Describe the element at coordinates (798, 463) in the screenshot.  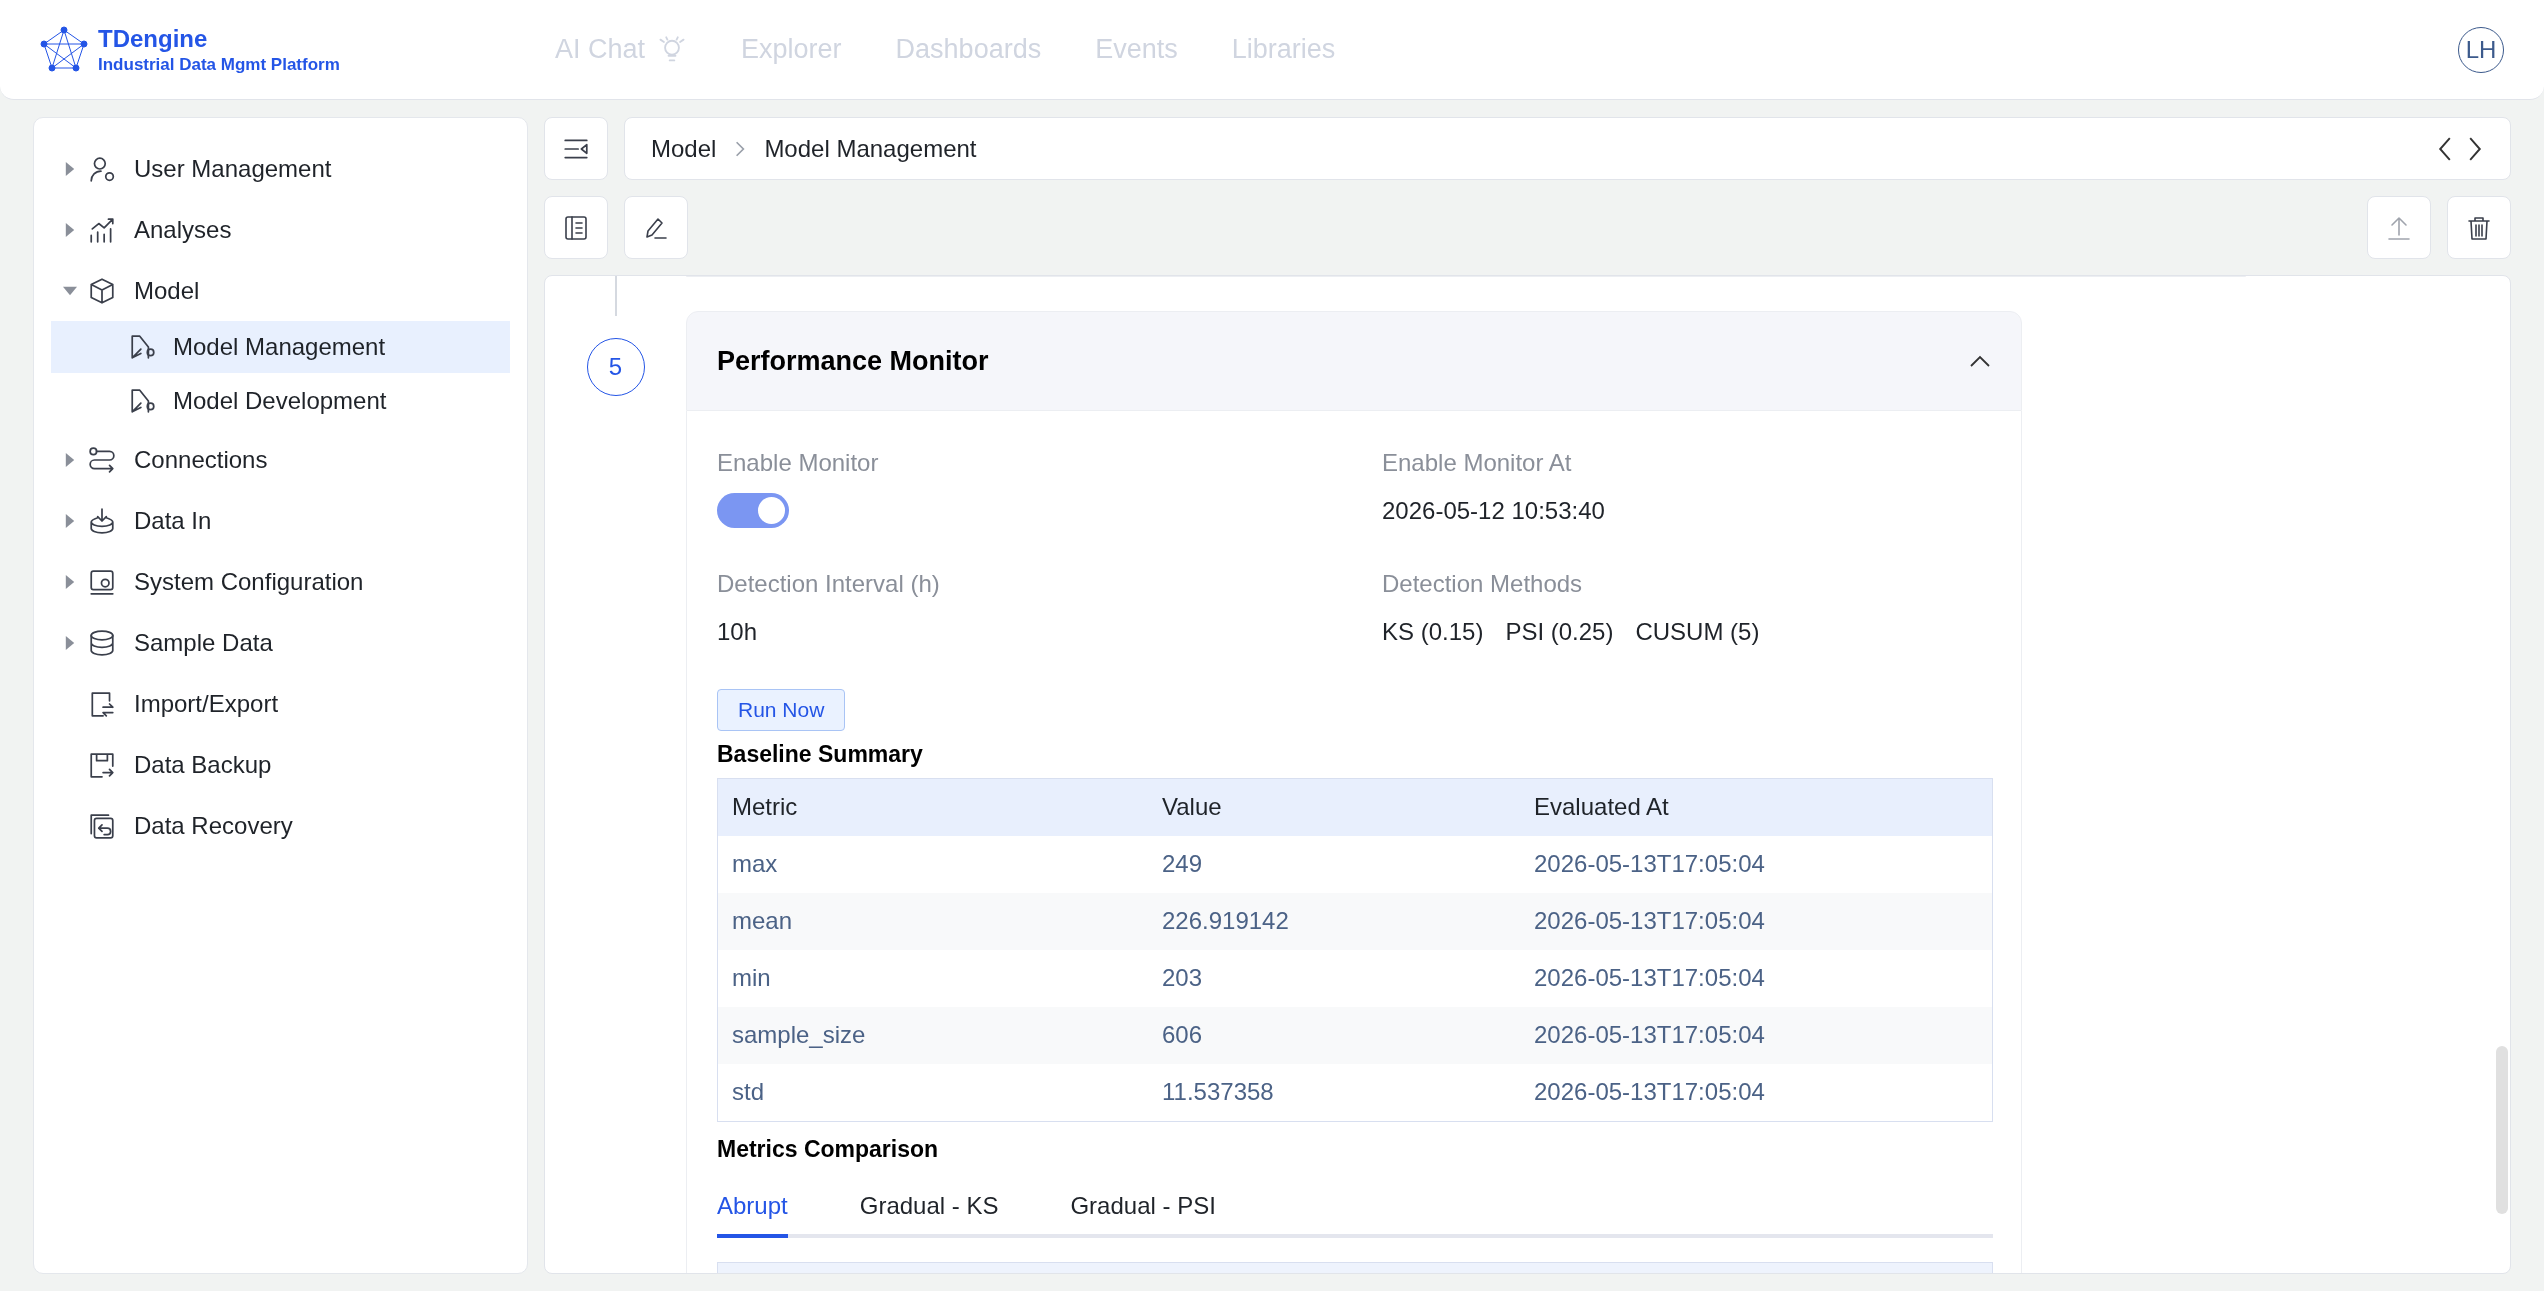
I see `field-label: Enable Monitor` at that location.